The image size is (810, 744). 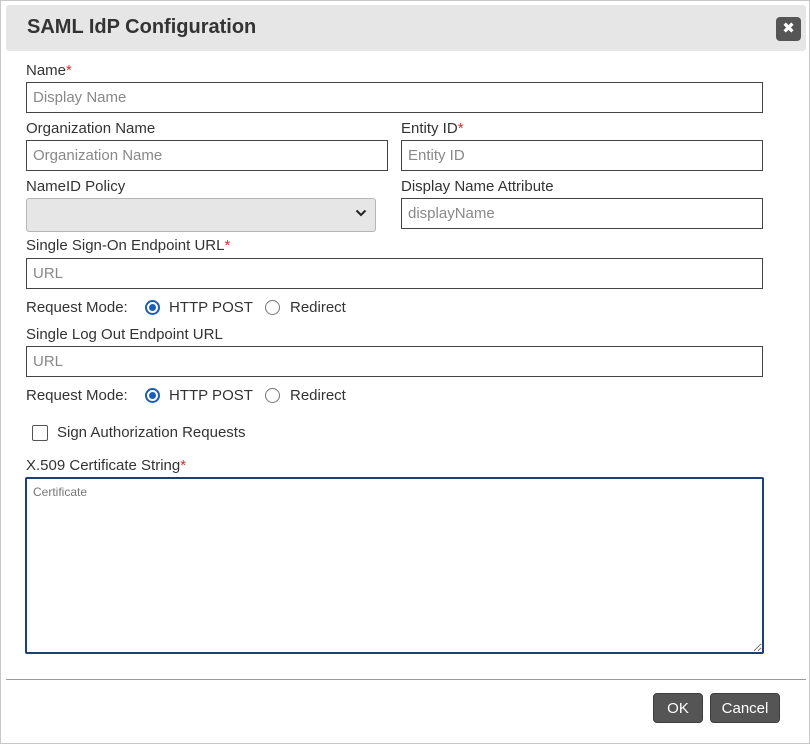 What do you see at coordinates (77, 307) in the screenshot?
I see `sso-request-mode-label: Request Mode:` at bounding box center [77, 307].